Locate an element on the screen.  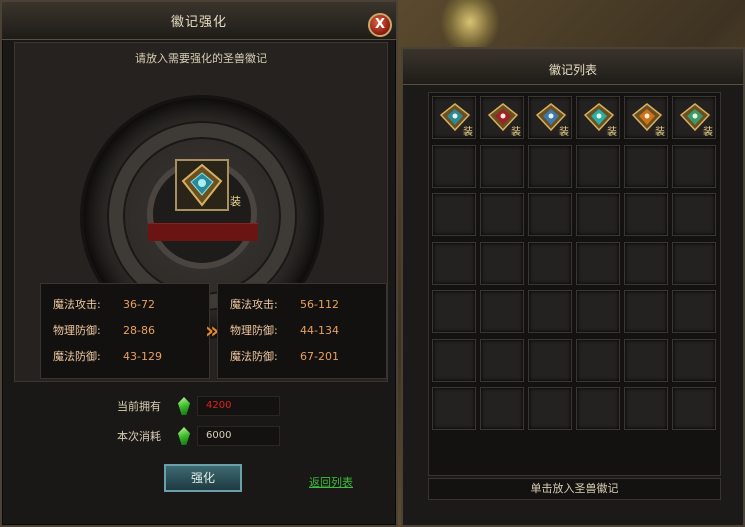
stat-row: 魔法防御: 67-201 is located at coordinates (302, 357).